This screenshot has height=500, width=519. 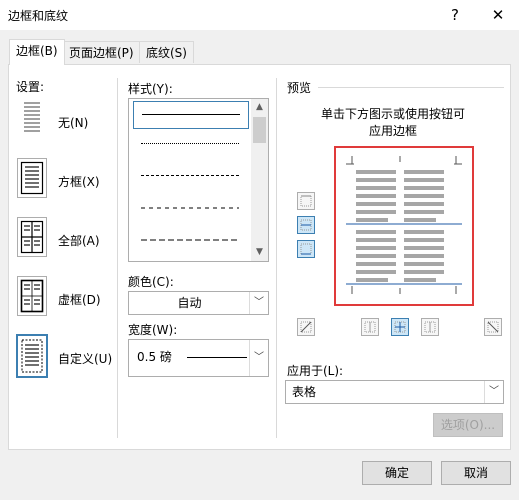 I want to click on preview-instruction-2: 应用边框, so click(x=392, y=131).